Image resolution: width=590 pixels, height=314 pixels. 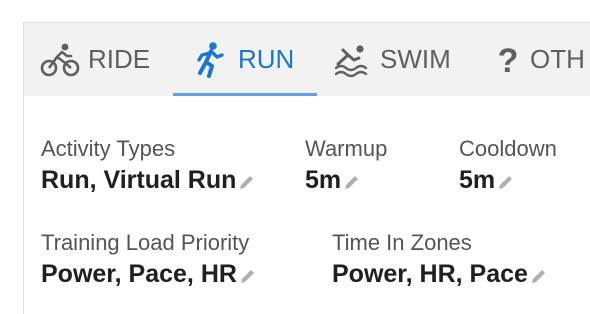 What do you see at coordinates (149, 274) in the screenshot?
I see `training-load-priority-value: Power, Pace, HR` at bounding box center [149, 274].